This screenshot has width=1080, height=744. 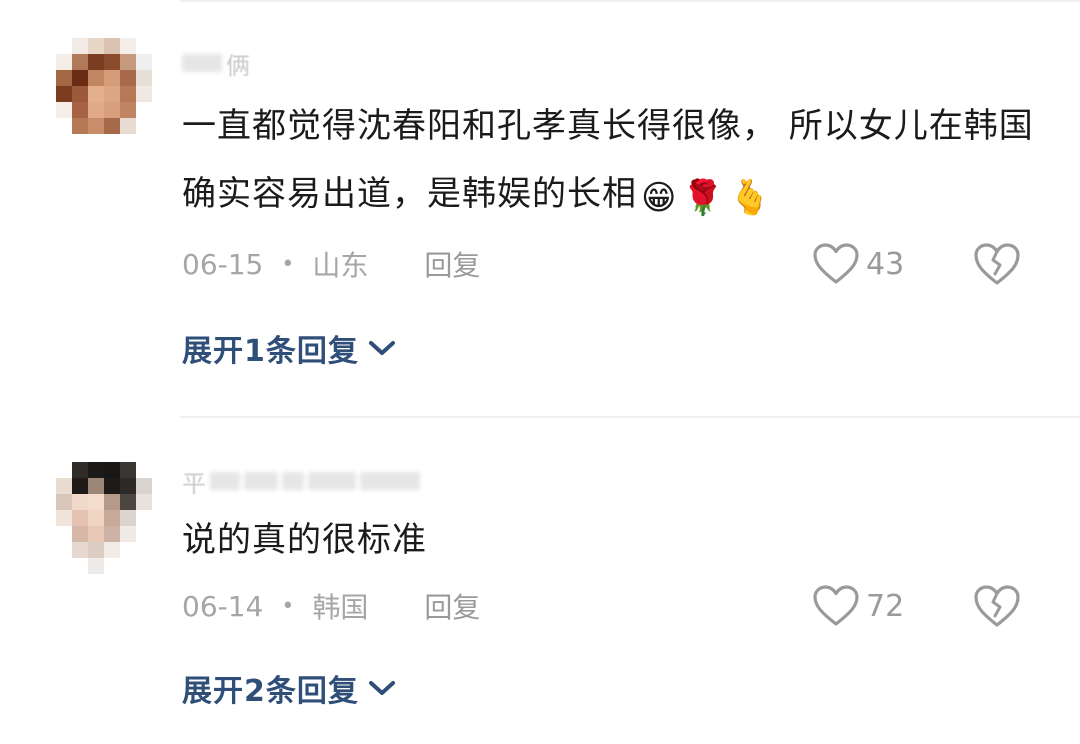 I want to click on comment-body: 一直都觉得沈春阳和孔孝真长得很像， 所以女儿在韩国确实容易出道，是韩娱的长相, so click(x=608, y=160).